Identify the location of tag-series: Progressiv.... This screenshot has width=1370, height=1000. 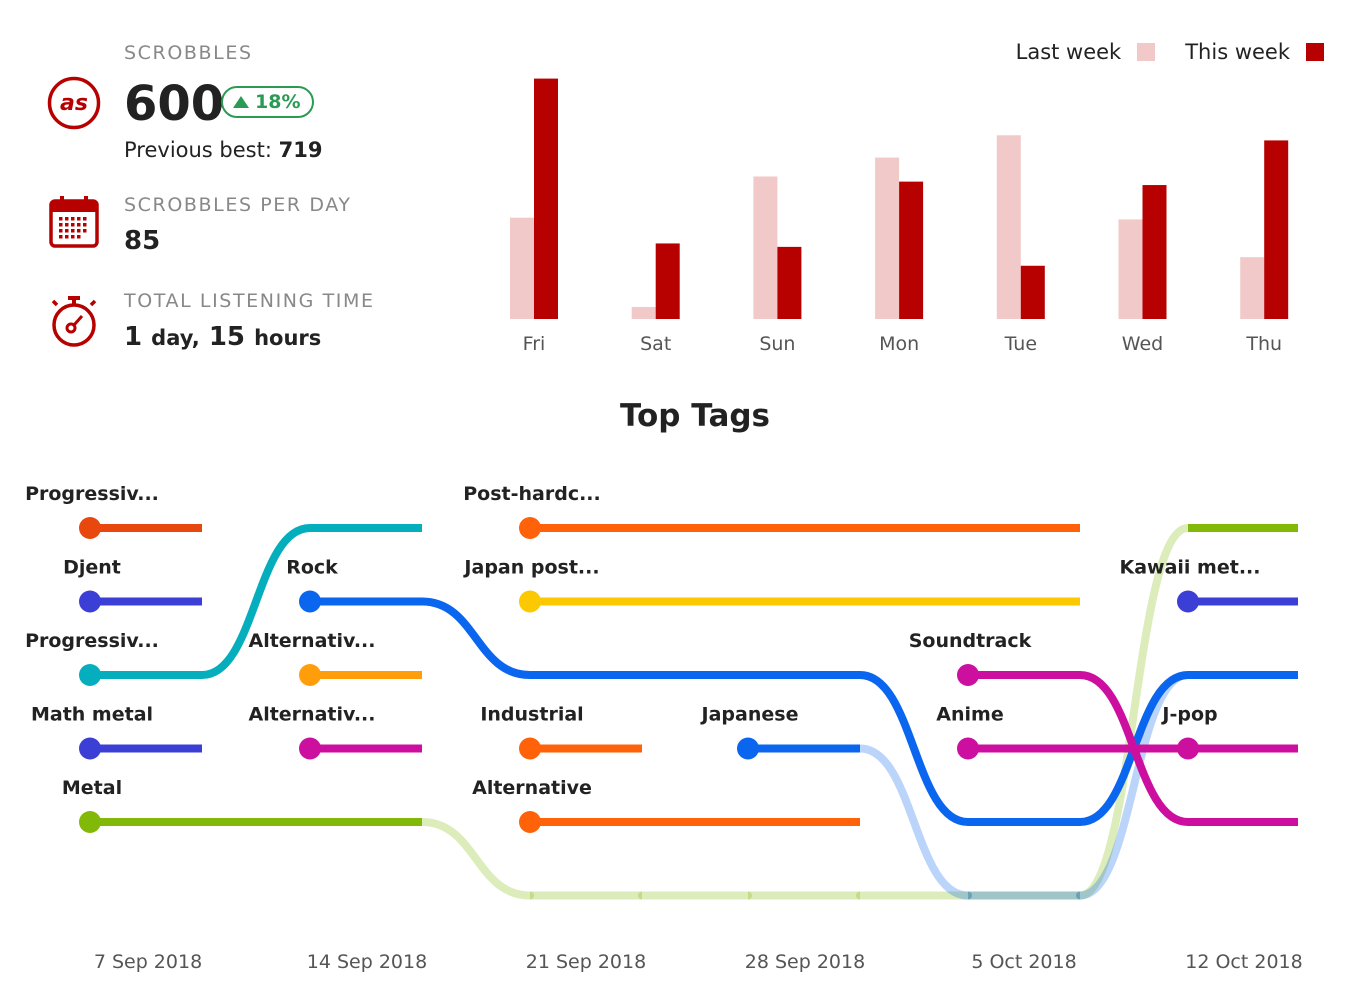
(113, 511).